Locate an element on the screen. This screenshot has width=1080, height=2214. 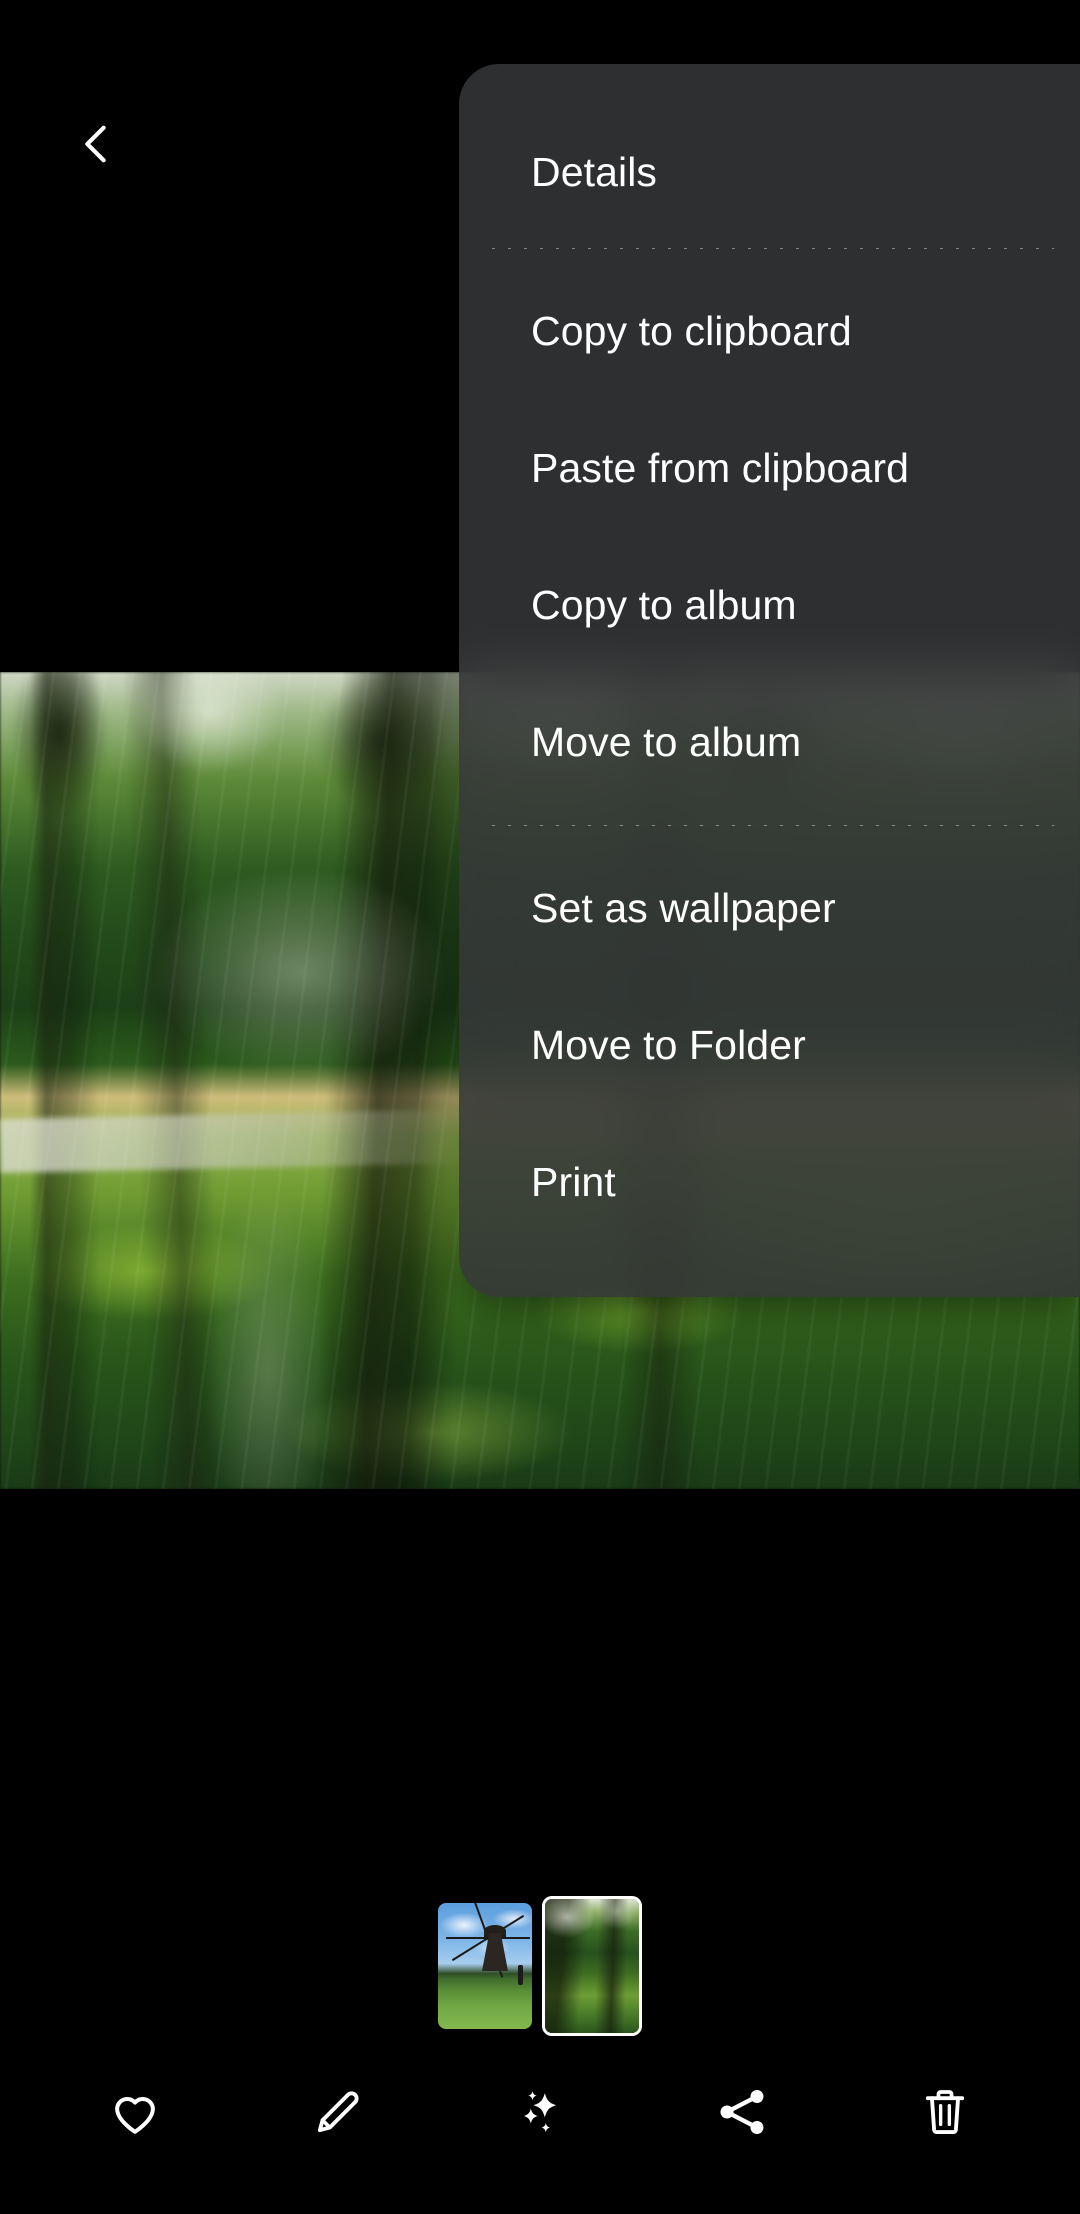
menu-item-move-to-album: Move to album is located at coordinates (769, 742).